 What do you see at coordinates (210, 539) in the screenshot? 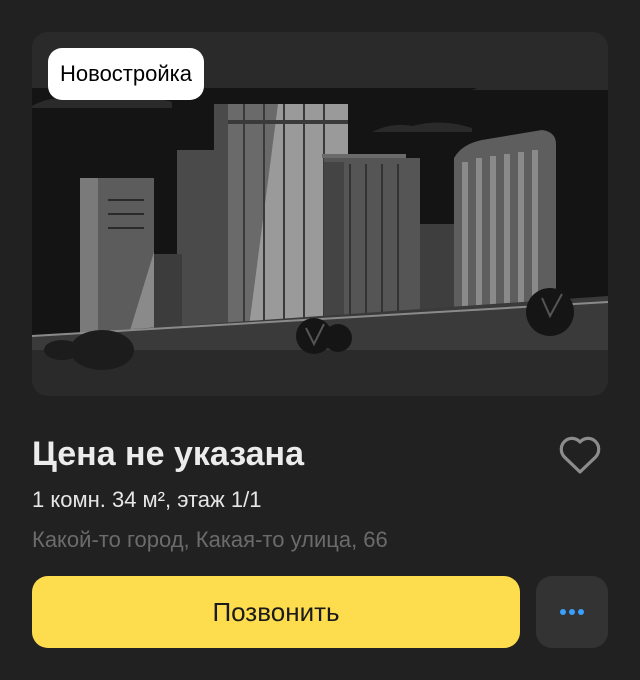
I see `listing-address: Какой-то город, Какая-то улица, 66` at bounding box center [210, 539].